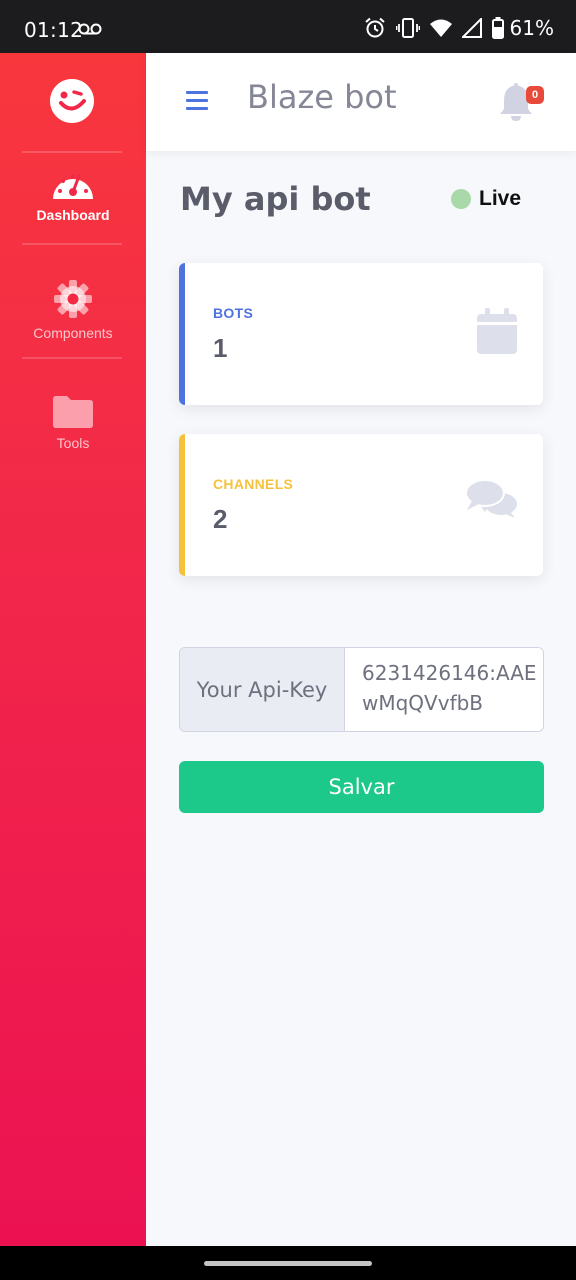 This screenshot has height=1280, width=576. What do you see at coordinates (288, 26) in the screenshot?
I see `status-bar: 01:12 61%` at bounding box center [288, 26].